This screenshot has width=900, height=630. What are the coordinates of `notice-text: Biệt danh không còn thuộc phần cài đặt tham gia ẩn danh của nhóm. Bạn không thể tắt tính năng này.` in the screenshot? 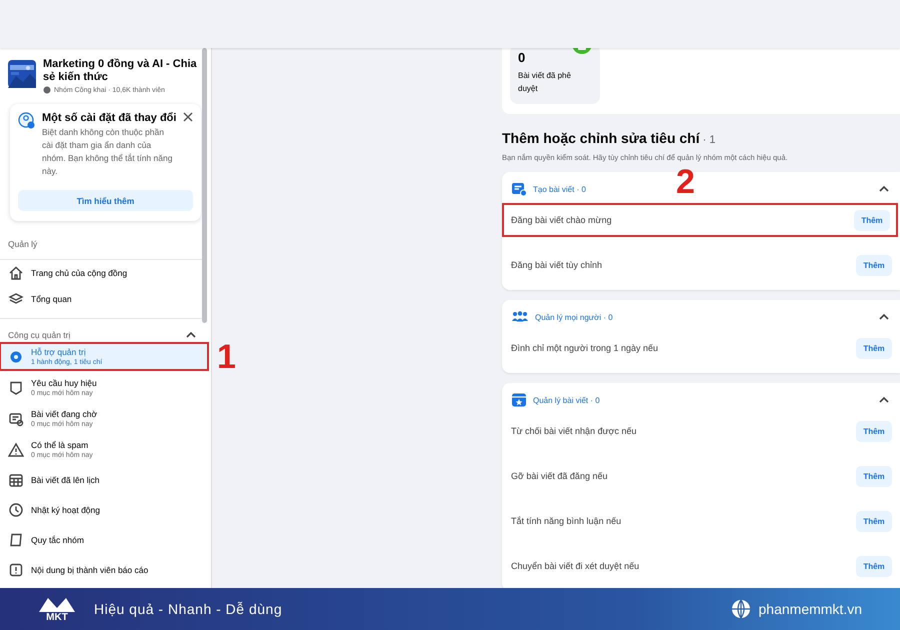 It's located at (108, 152).